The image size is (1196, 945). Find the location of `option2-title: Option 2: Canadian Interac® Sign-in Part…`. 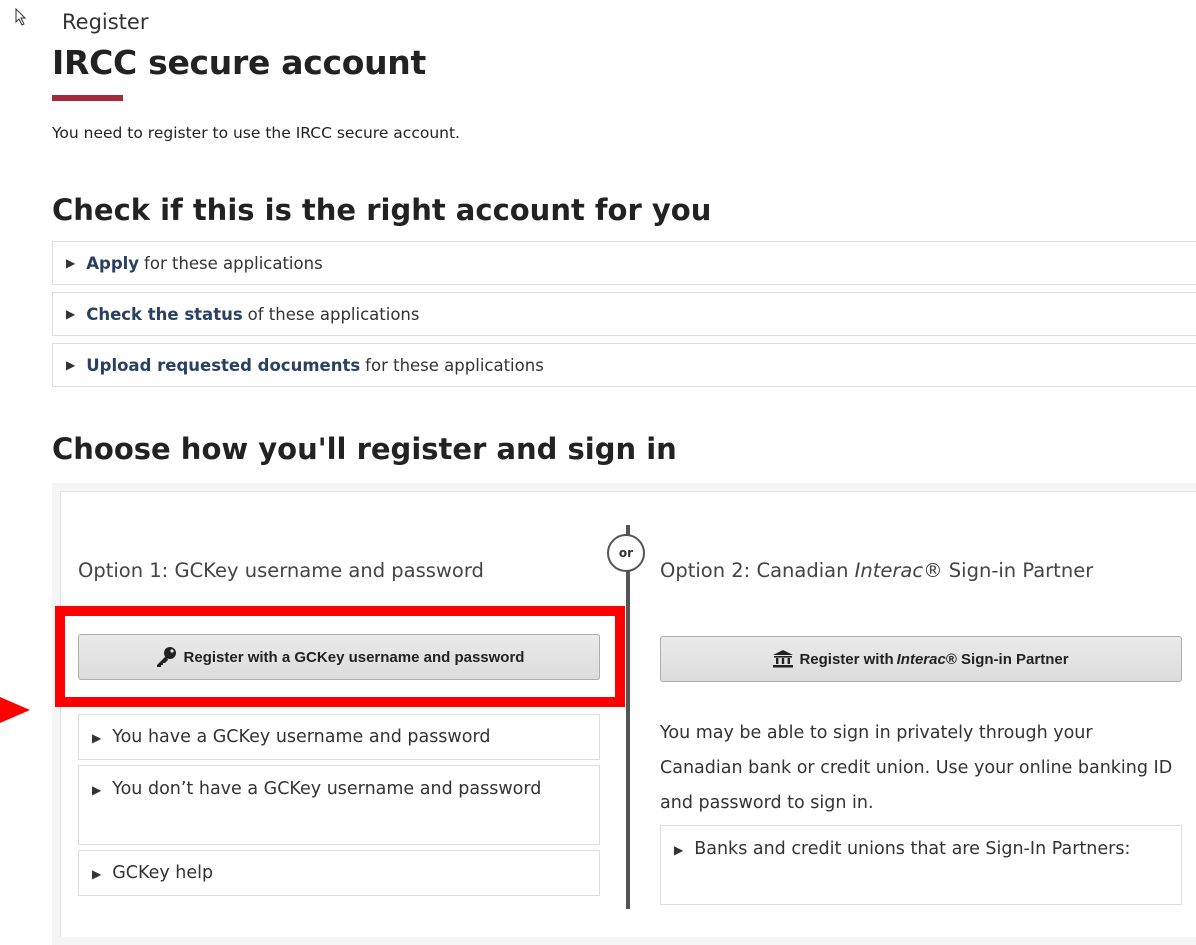

option2-title: Option 2: Canadian Interac® Sign-in Part… is located at coordinates (876, 570).